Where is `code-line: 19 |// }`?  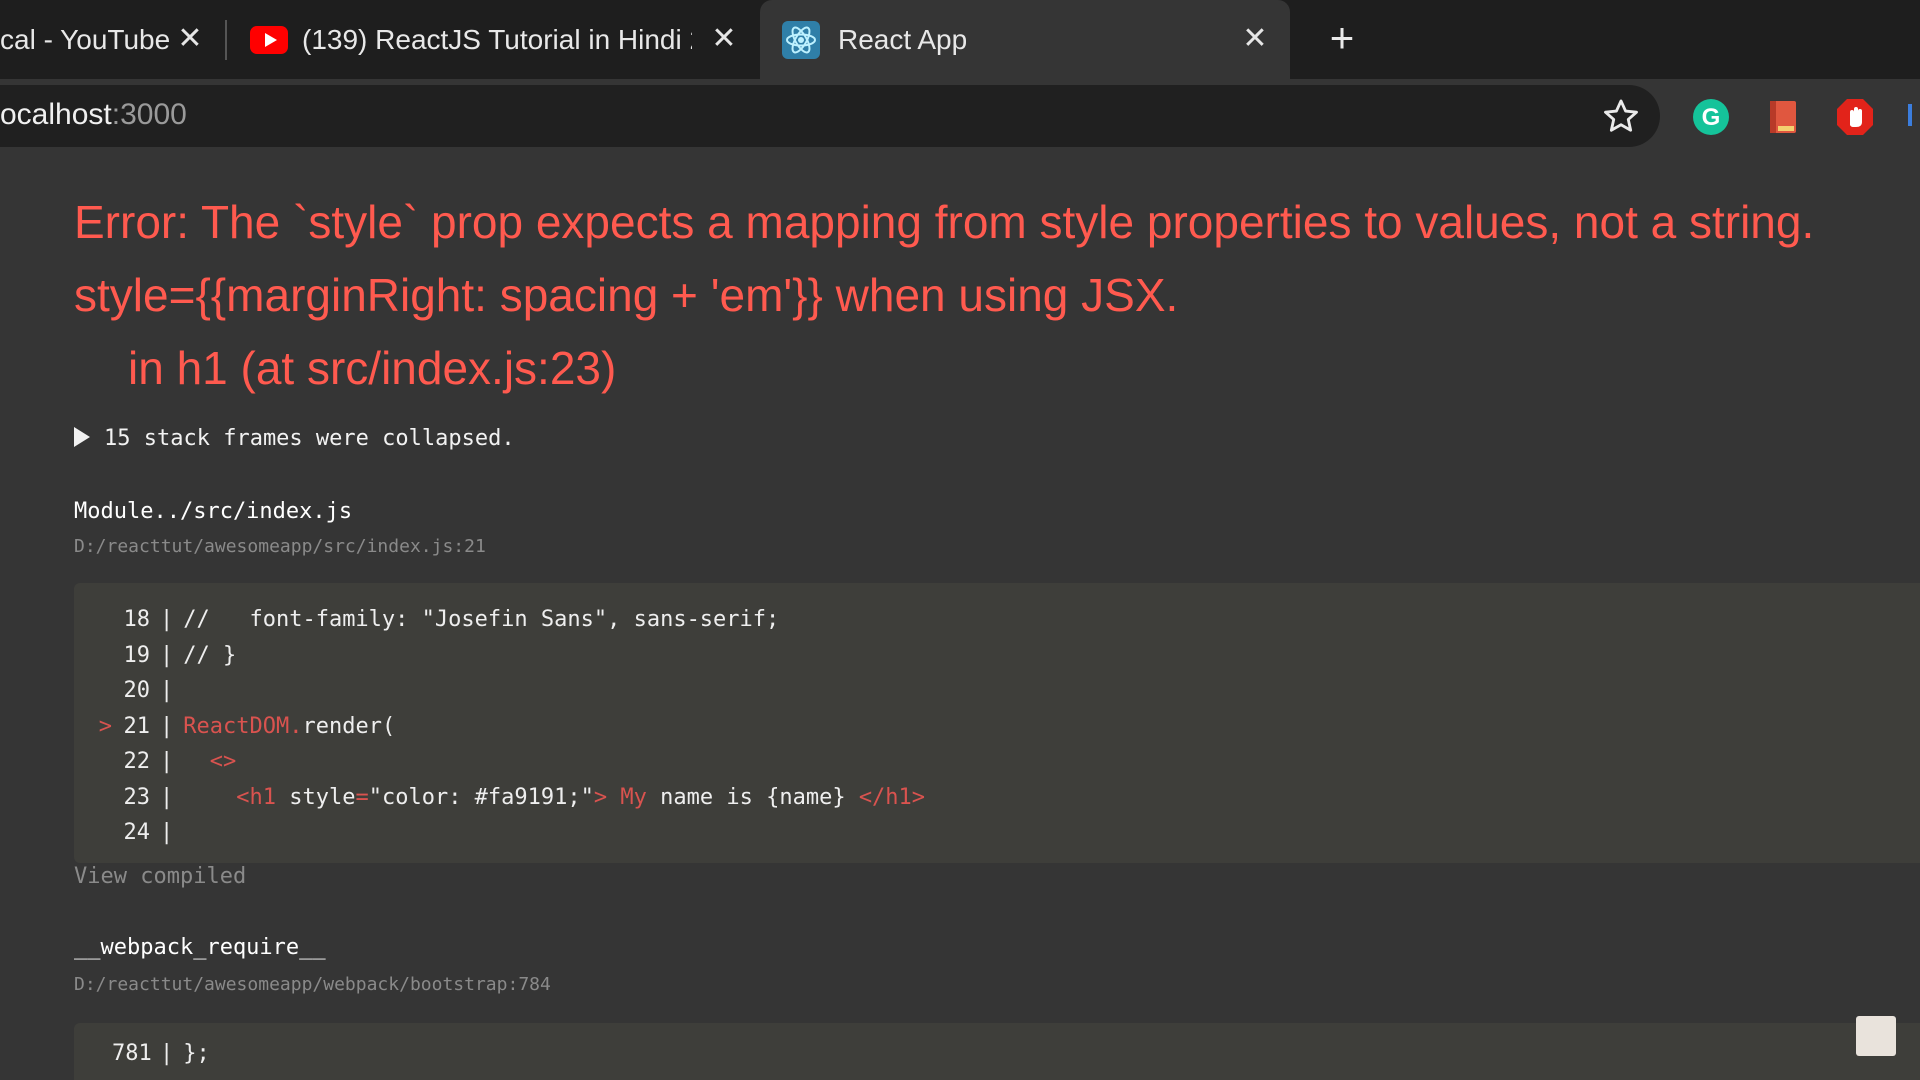
code-line: 19 |// } is located at coordinates (180, 655).